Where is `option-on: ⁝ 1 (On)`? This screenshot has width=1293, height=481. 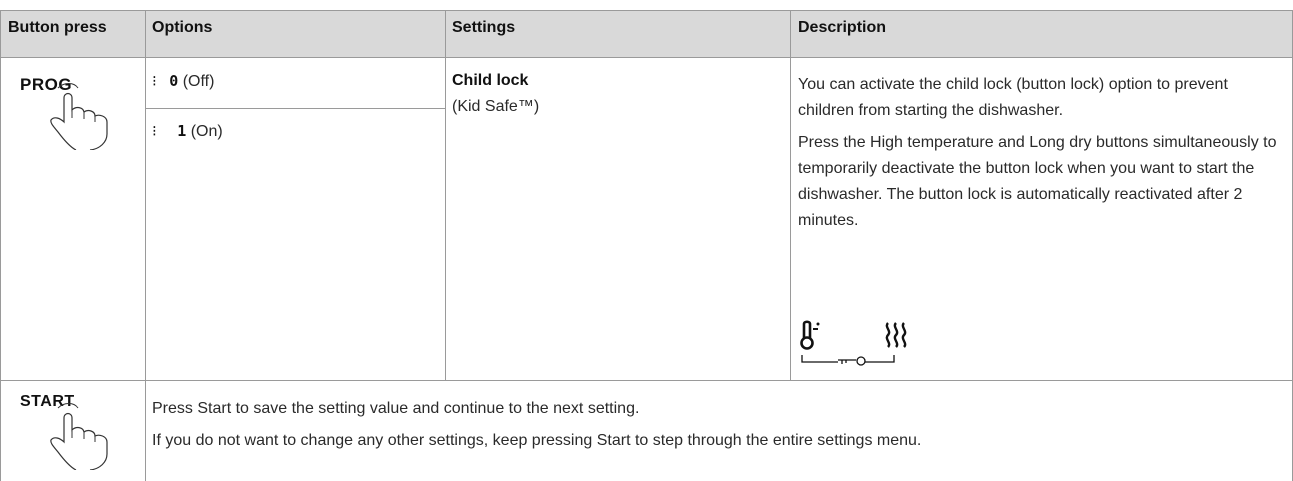 option-on: ⁝ 1 (On) is located at coordinates (187, 131).